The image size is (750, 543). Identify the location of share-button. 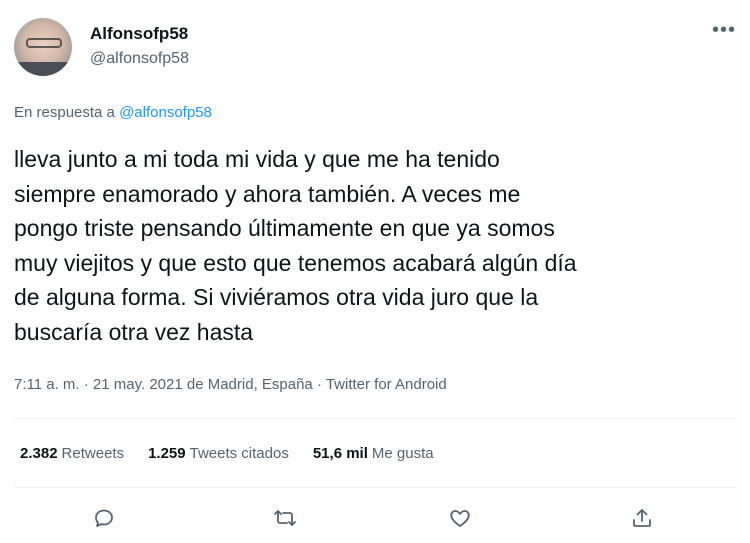
(642, 518).